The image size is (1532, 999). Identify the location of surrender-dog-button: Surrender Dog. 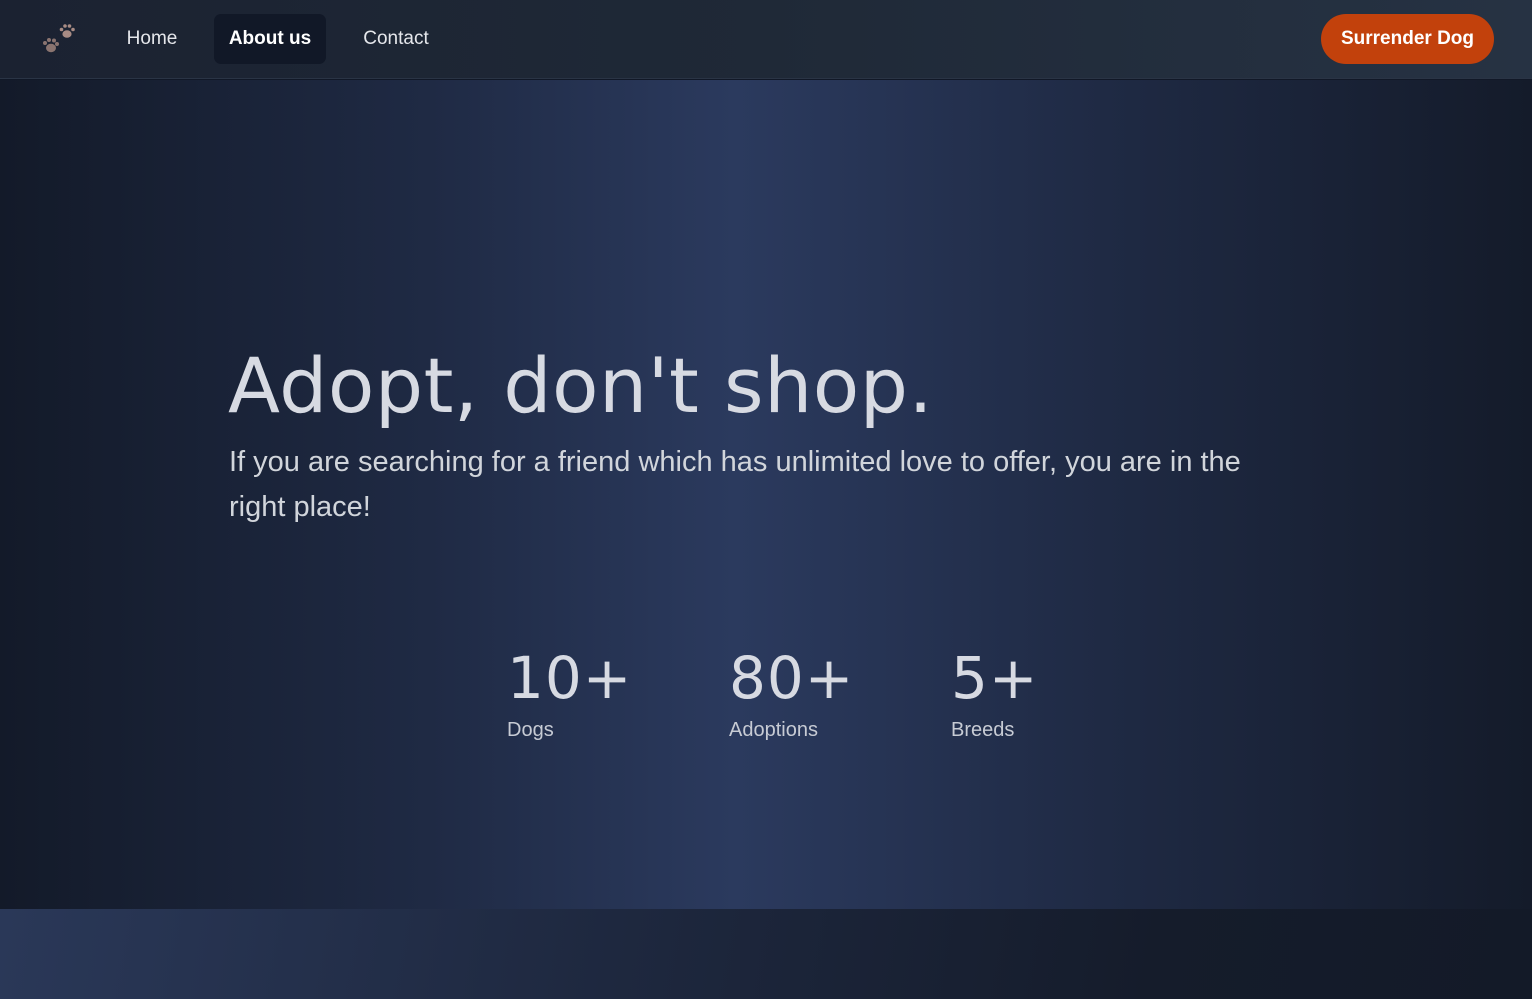
(1407, 39).